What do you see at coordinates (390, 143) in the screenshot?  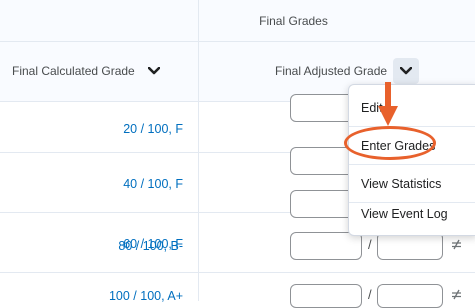 I see `annotation-highlight` at bounding box center [390, 143].